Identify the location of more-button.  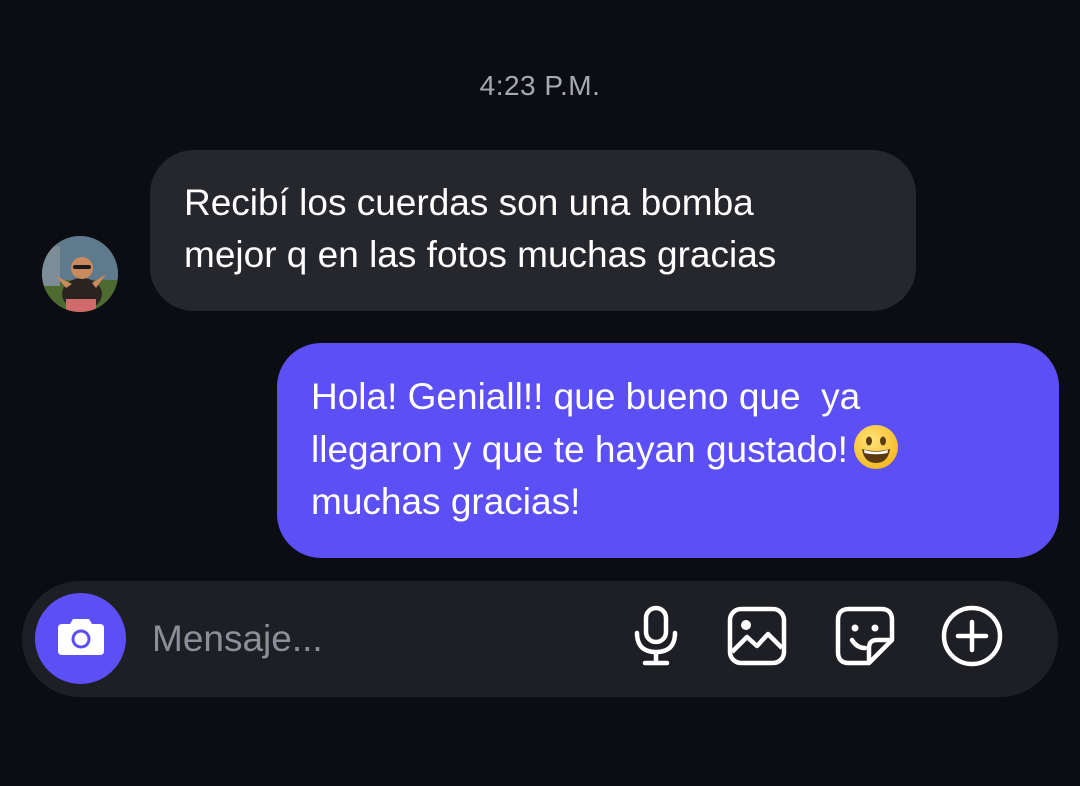
(972, 638).